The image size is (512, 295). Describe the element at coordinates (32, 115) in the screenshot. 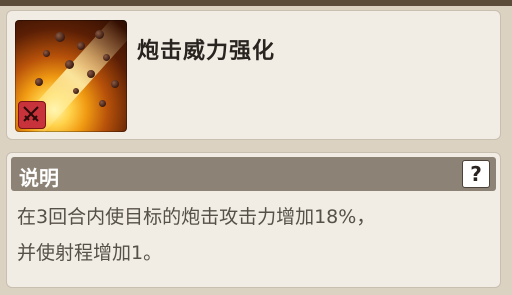

I see `crossed-swords-icon` at that location.